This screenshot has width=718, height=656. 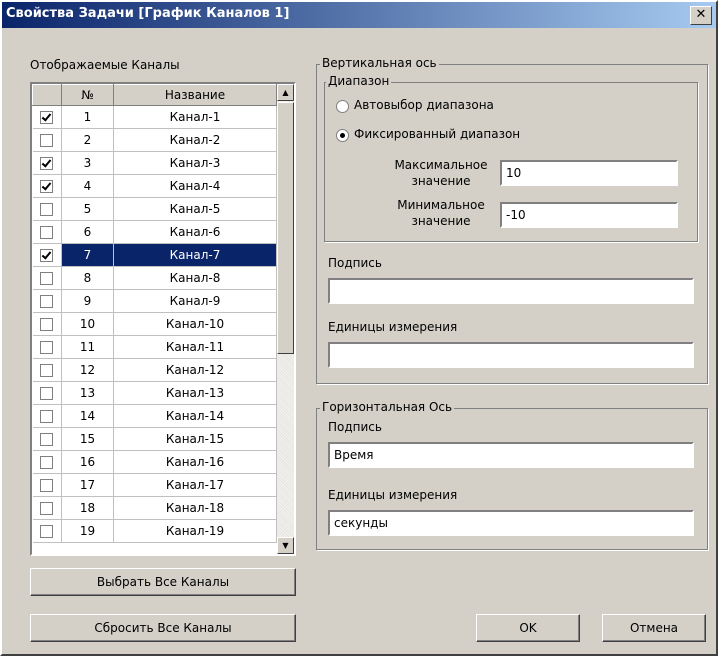 What do you see at coordinates (154, 255) in the screenshot?
I see `table-row: 7 Канал-7` at bounding box center [154, 255].